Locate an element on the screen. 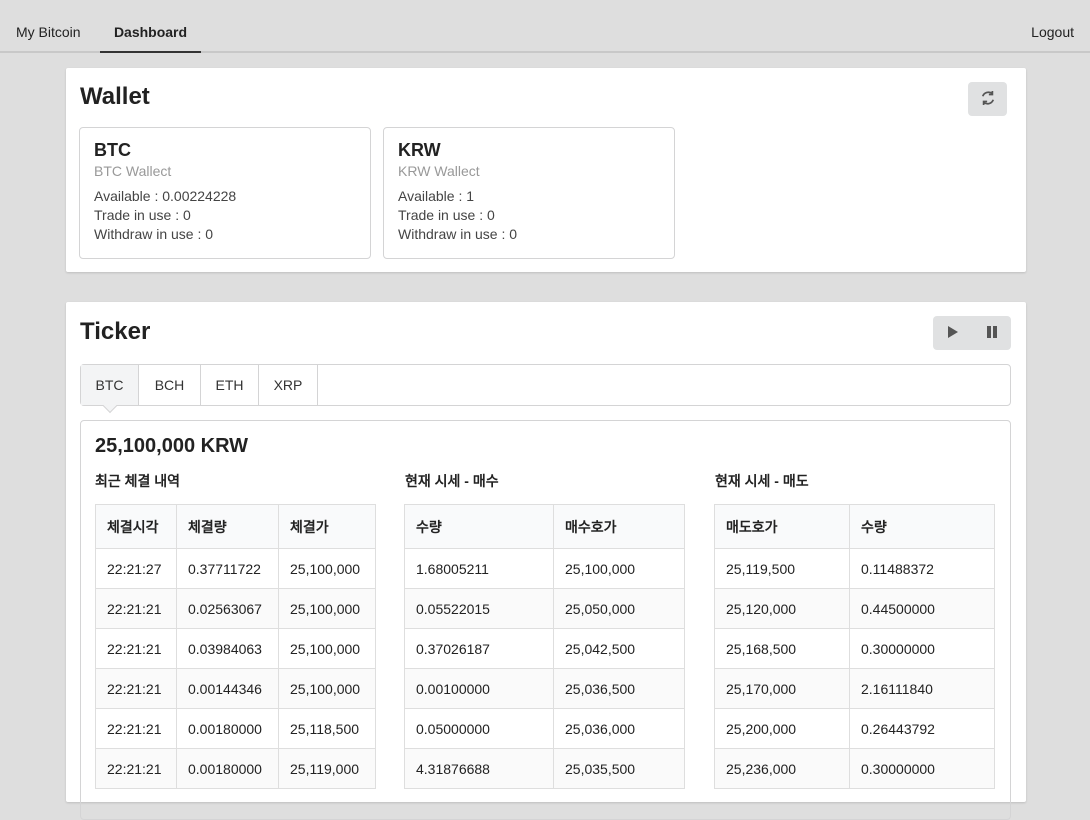 The image size is (1090, 820). btc-trade-in-use: Trade in use : 0 is located at coordinates (142, 215).